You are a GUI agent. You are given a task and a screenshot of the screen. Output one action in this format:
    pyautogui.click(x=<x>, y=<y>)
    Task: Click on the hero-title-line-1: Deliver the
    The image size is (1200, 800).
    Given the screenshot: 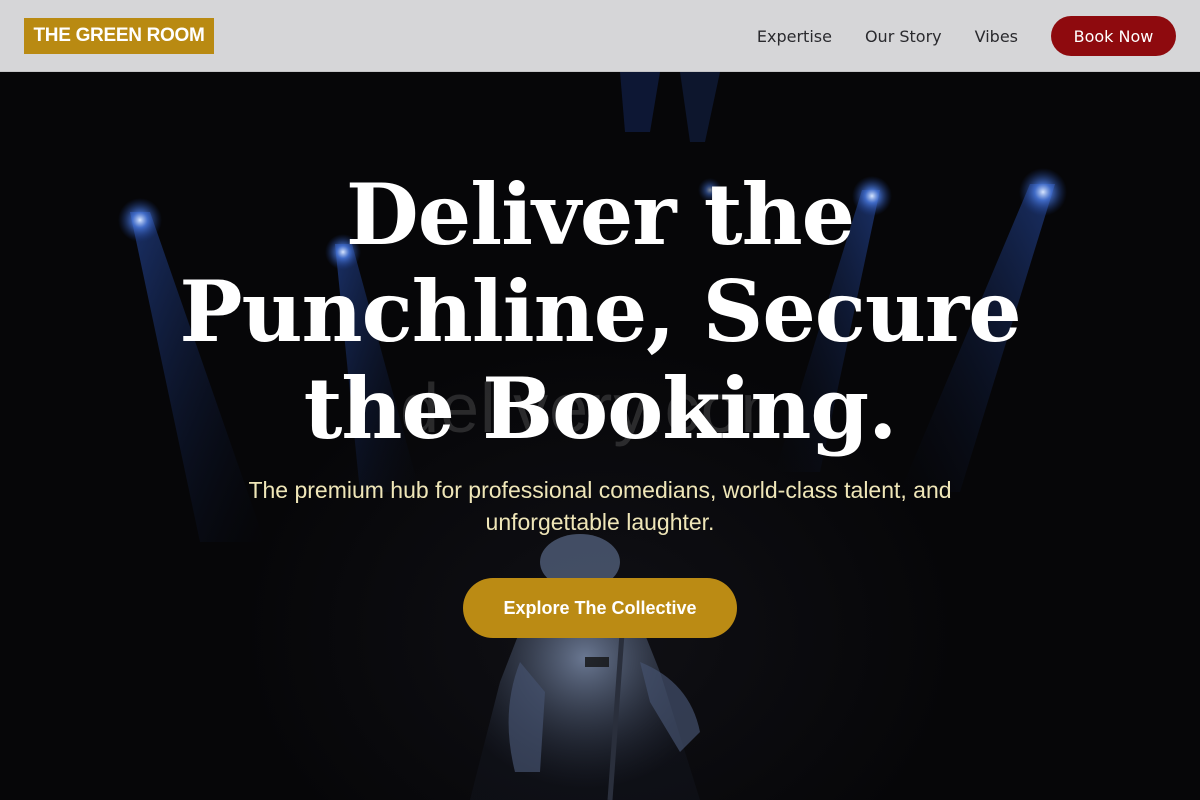 What is the action you would take?
    pyautogui.click(x=600, y=214)
    